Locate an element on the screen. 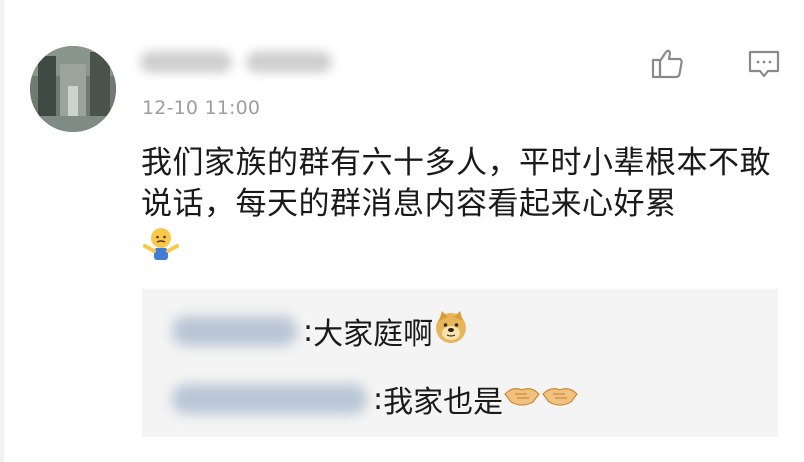 The height and width of the screenshot is (462, 804). reply-item: : 我家也是 is located at coordinates (375, 399).